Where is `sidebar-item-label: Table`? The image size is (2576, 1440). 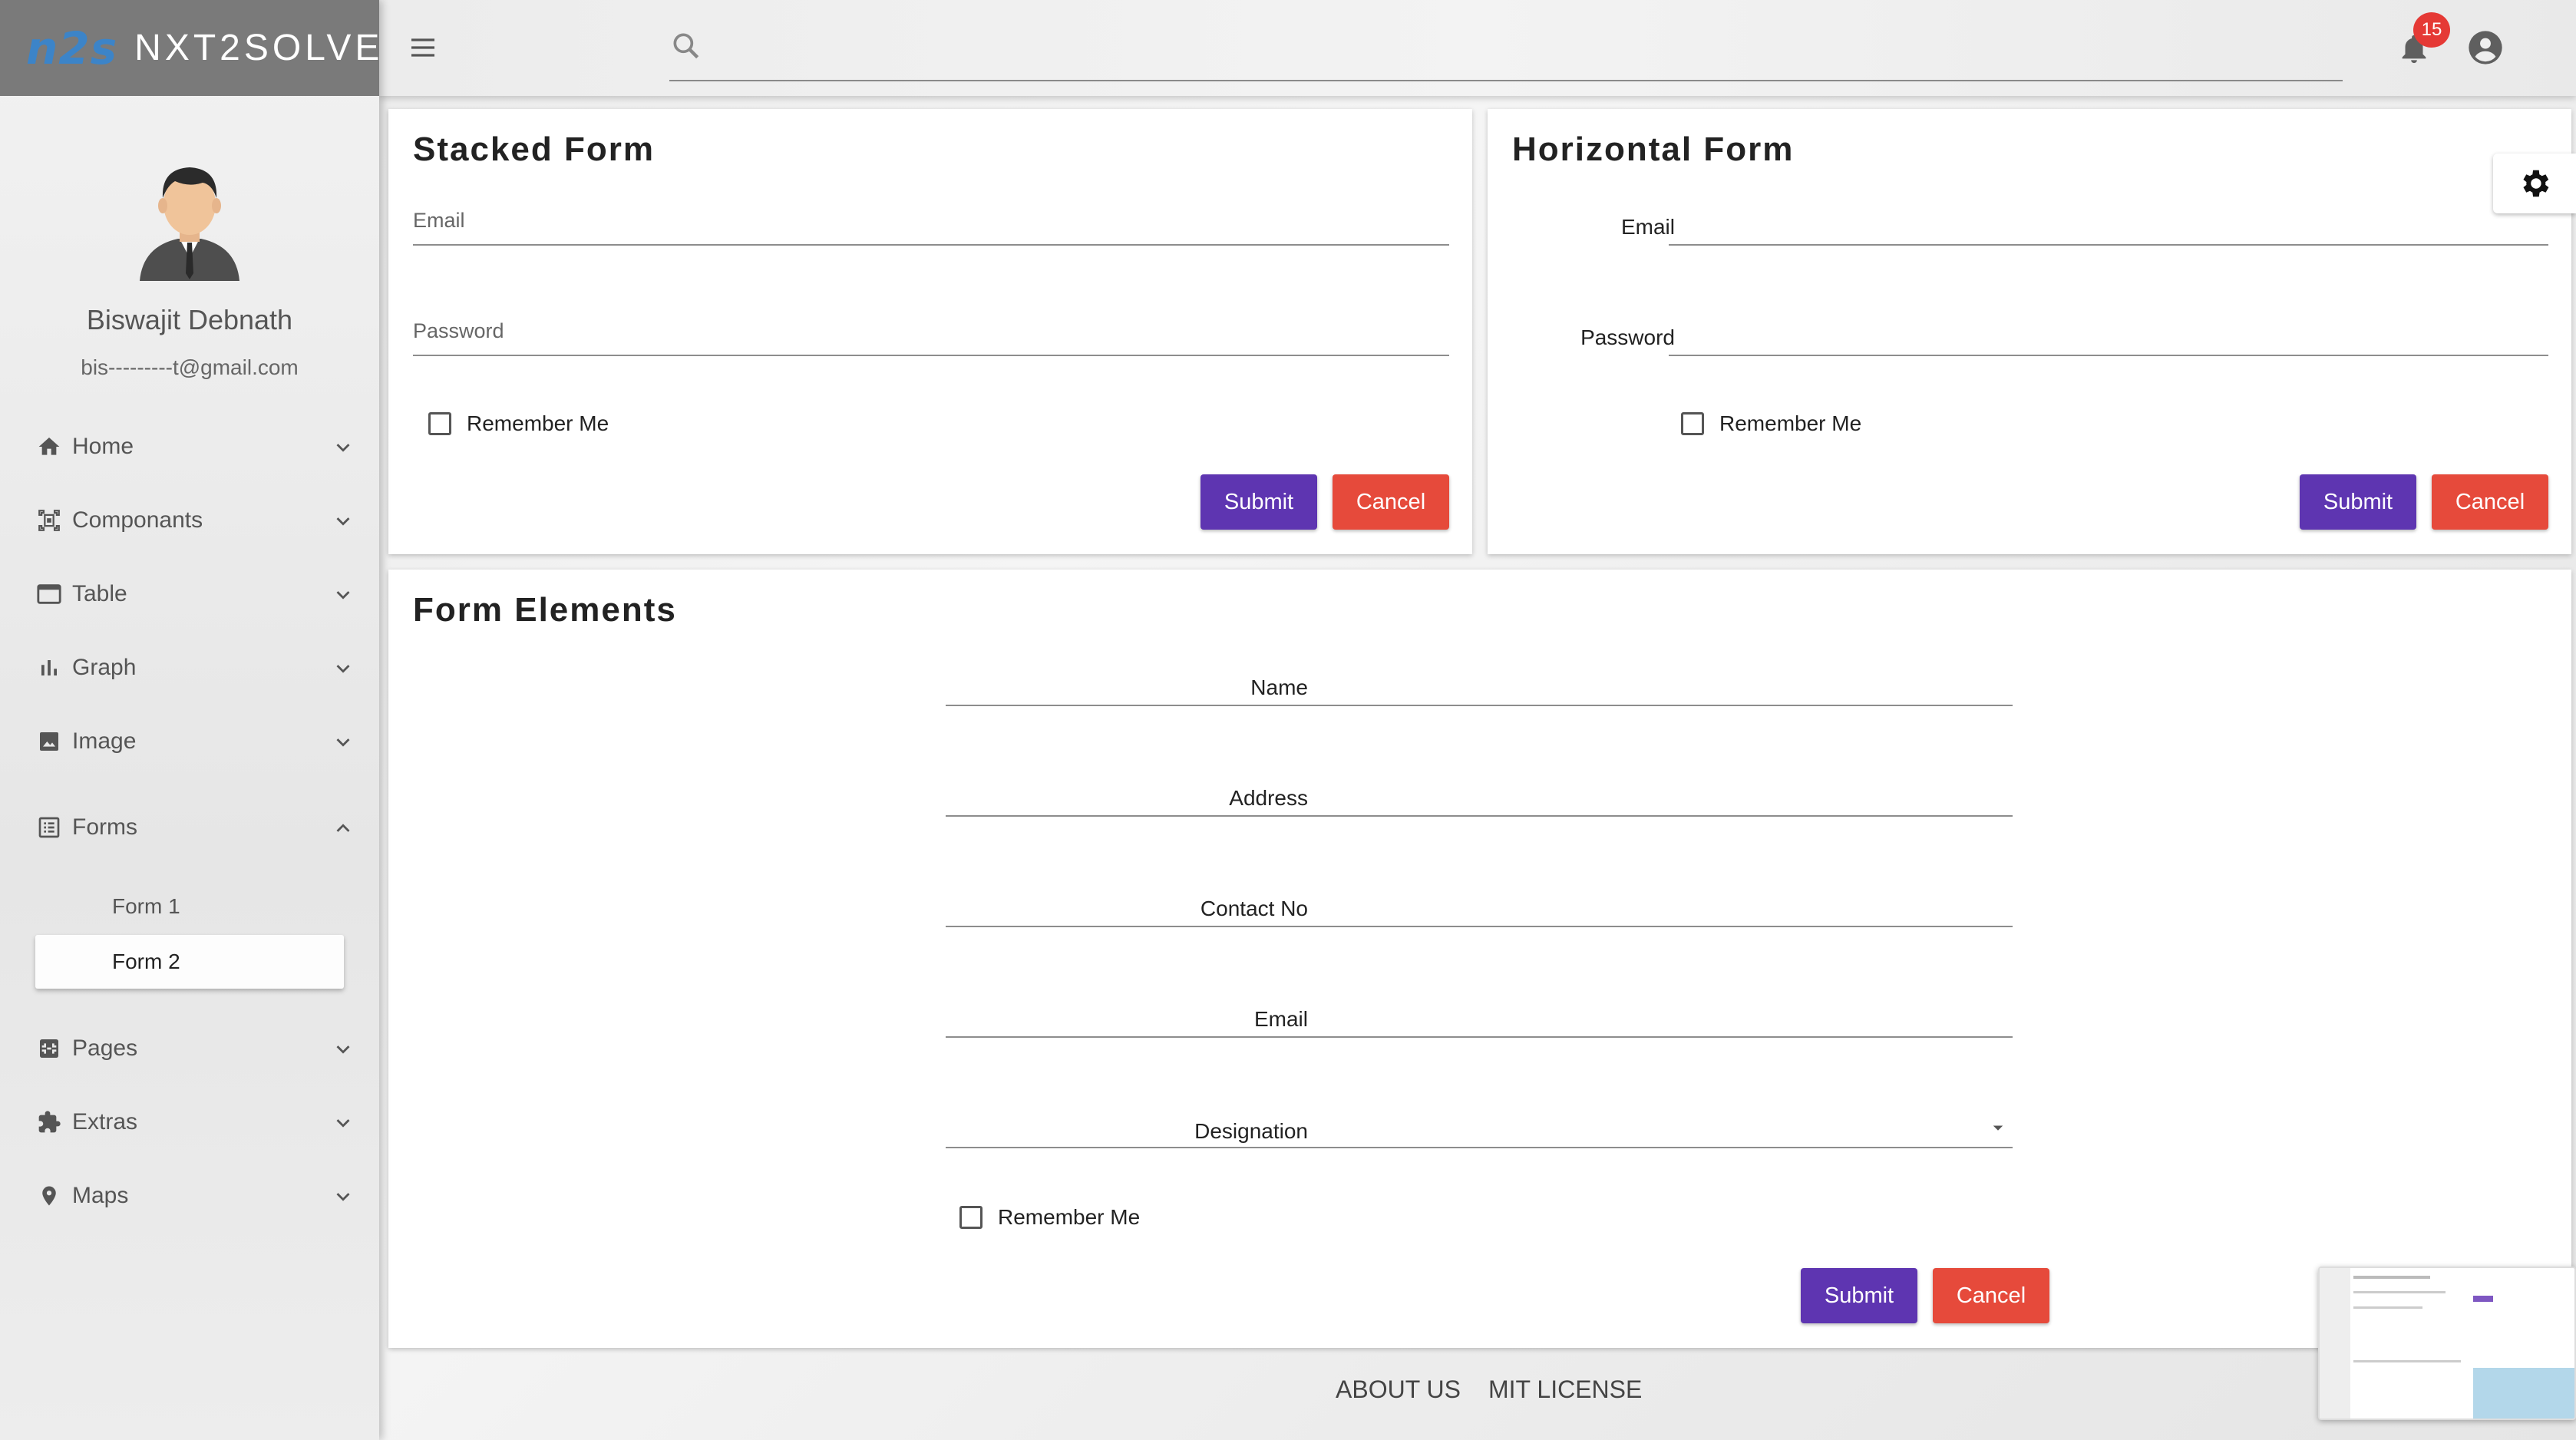
sidebar-item-label: Table is located at coordinates (99, 594).